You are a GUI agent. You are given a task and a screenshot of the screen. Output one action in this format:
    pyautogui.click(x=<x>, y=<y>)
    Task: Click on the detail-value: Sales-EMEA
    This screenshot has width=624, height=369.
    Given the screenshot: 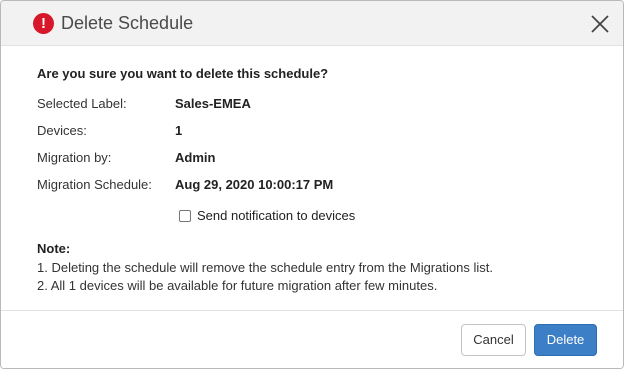 What is the action you would take?
    pyautogui.click(x=213, y=103)
    